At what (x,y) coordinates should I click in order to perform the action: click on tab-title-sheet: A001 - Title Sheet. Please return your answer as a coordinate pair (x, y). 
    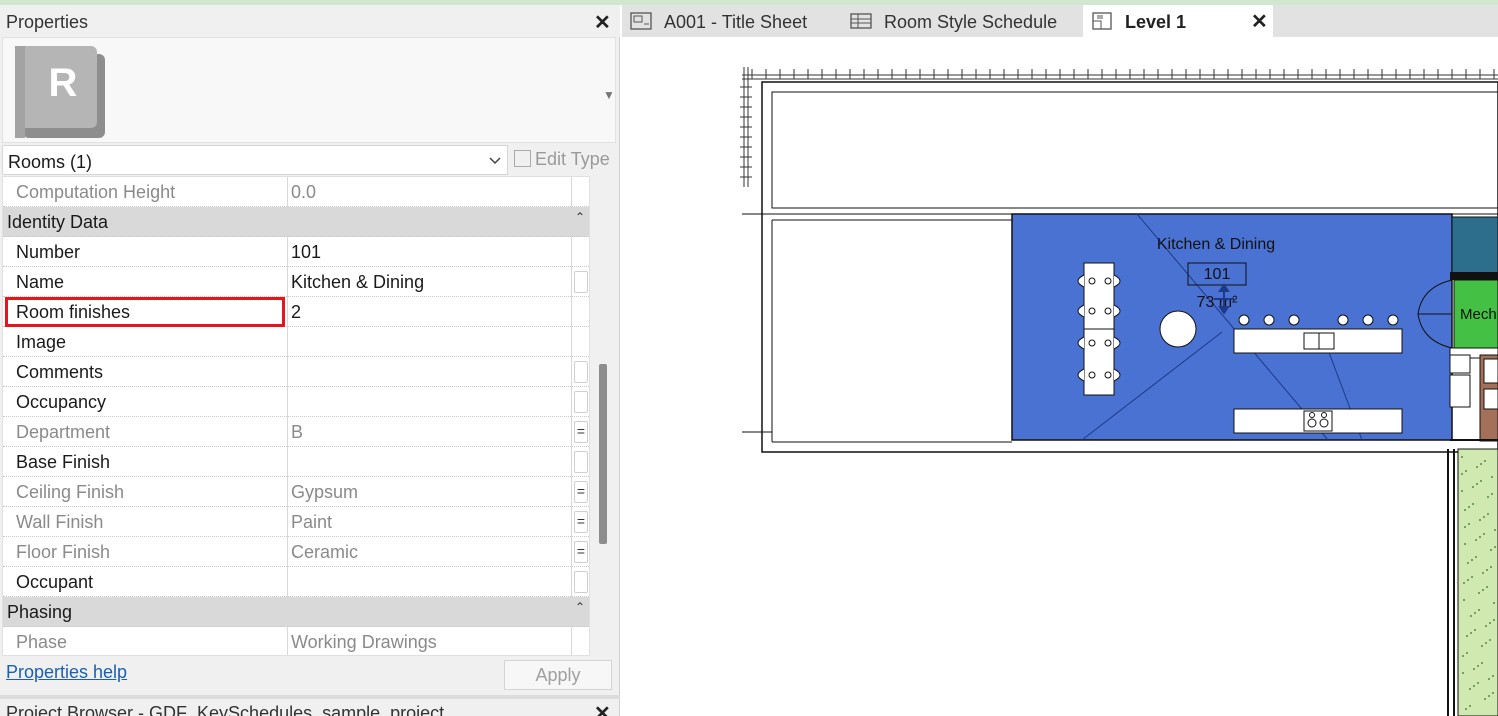
    Looking at the image, I should click on (732, 21).